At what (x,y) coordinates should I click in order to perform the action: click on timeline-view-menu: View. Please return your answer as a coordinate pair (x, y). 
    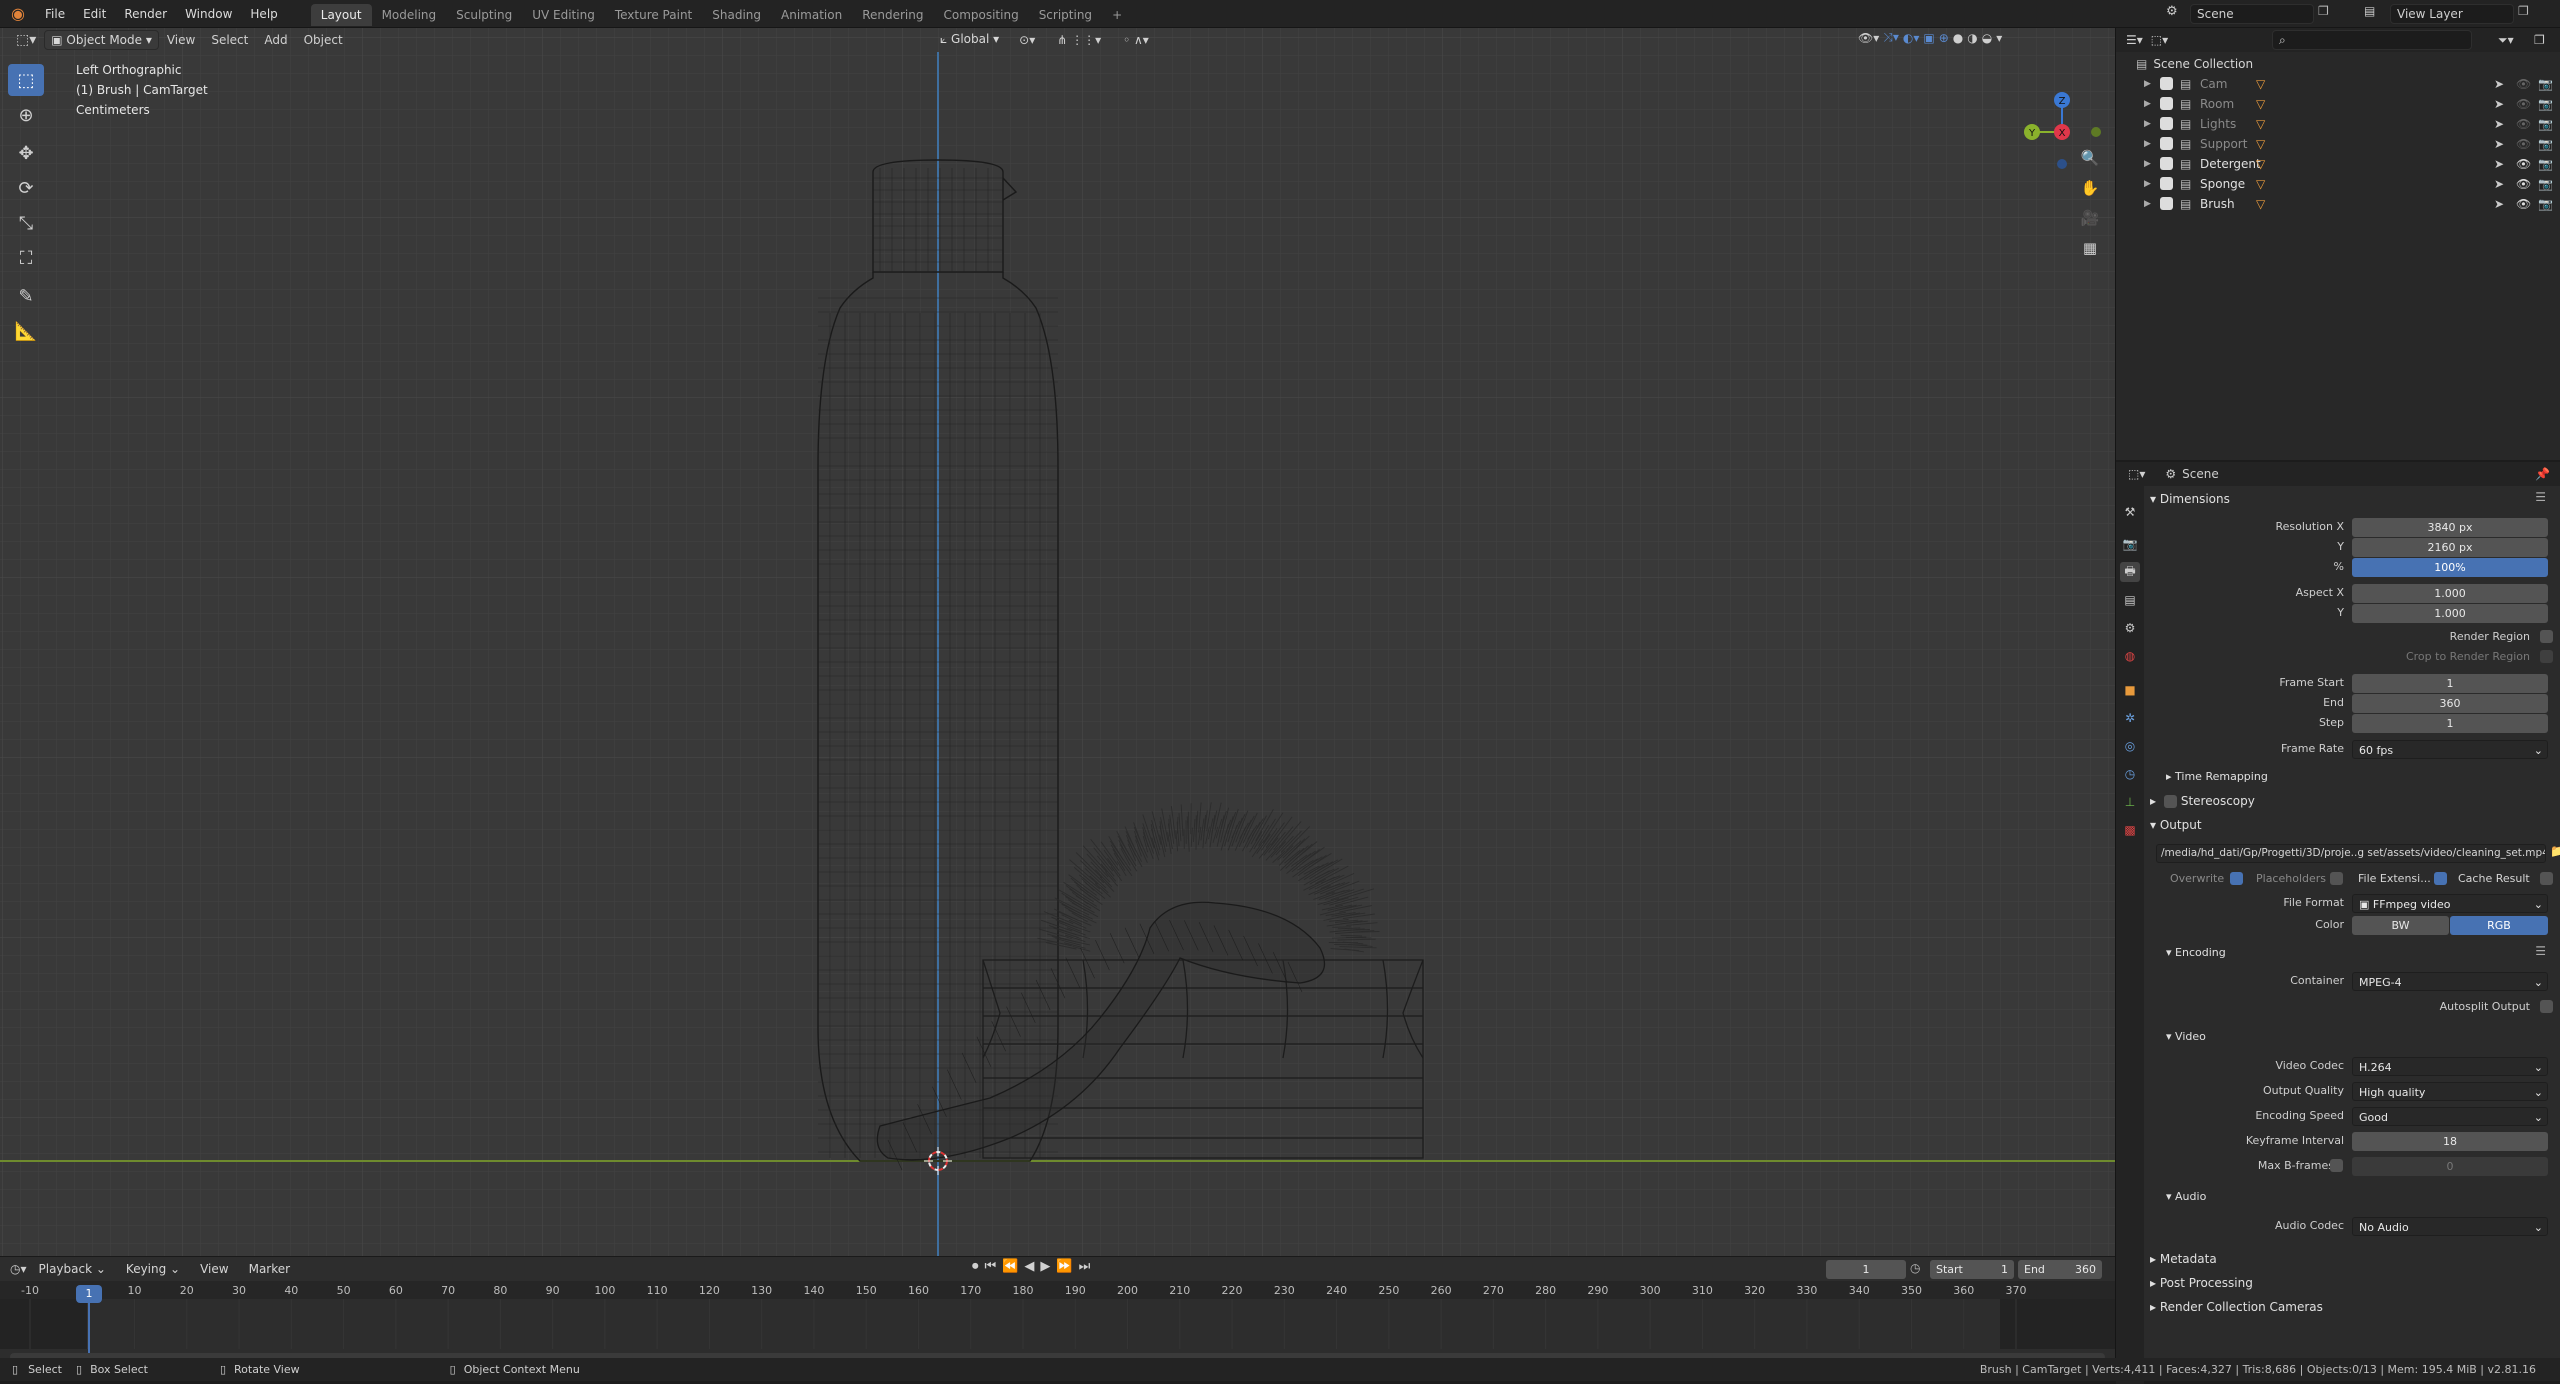
    Looking at the image, I should click on (214, 1269).